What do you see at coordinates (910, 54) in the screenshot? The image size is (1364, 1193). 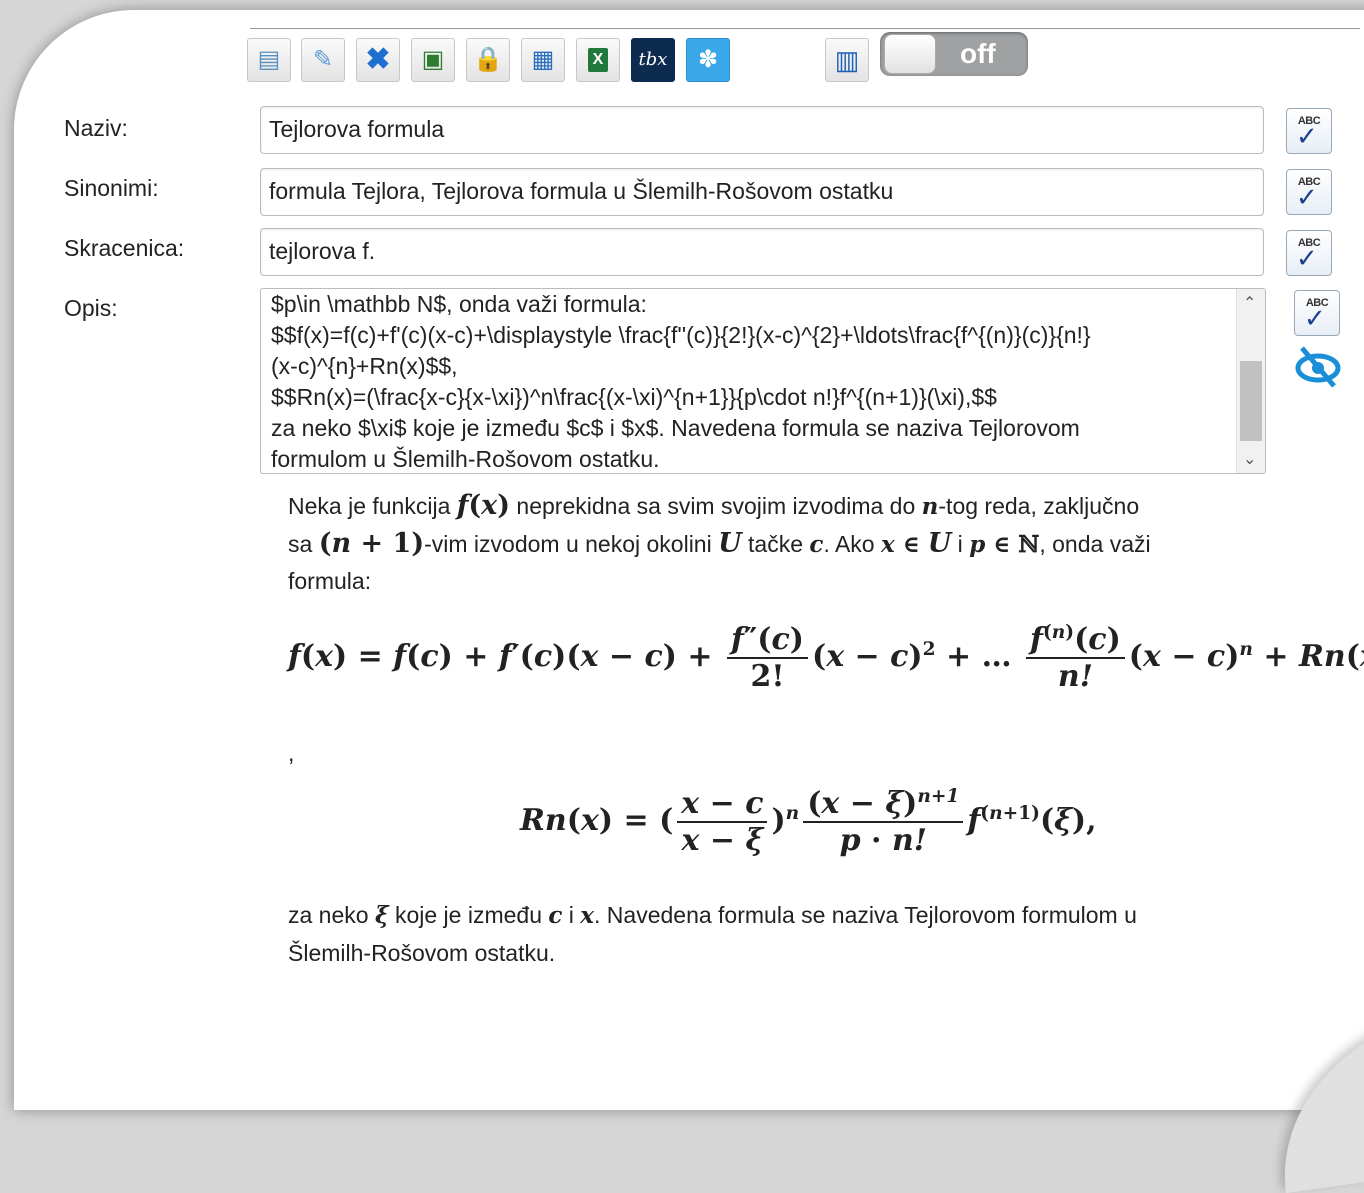 I see `toggle-knob` at bounding box center [910, 54].